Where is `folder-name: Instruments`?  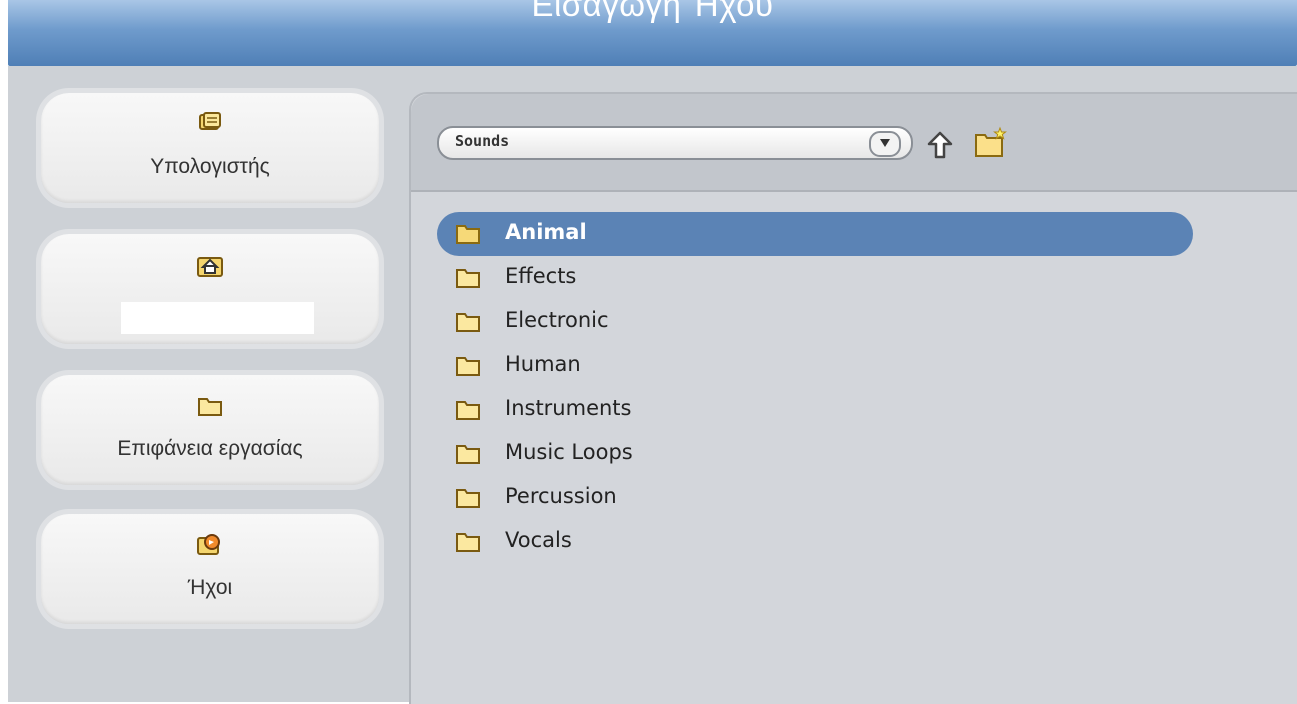 folder-name: Instruments is located at coordinates (568, 408).